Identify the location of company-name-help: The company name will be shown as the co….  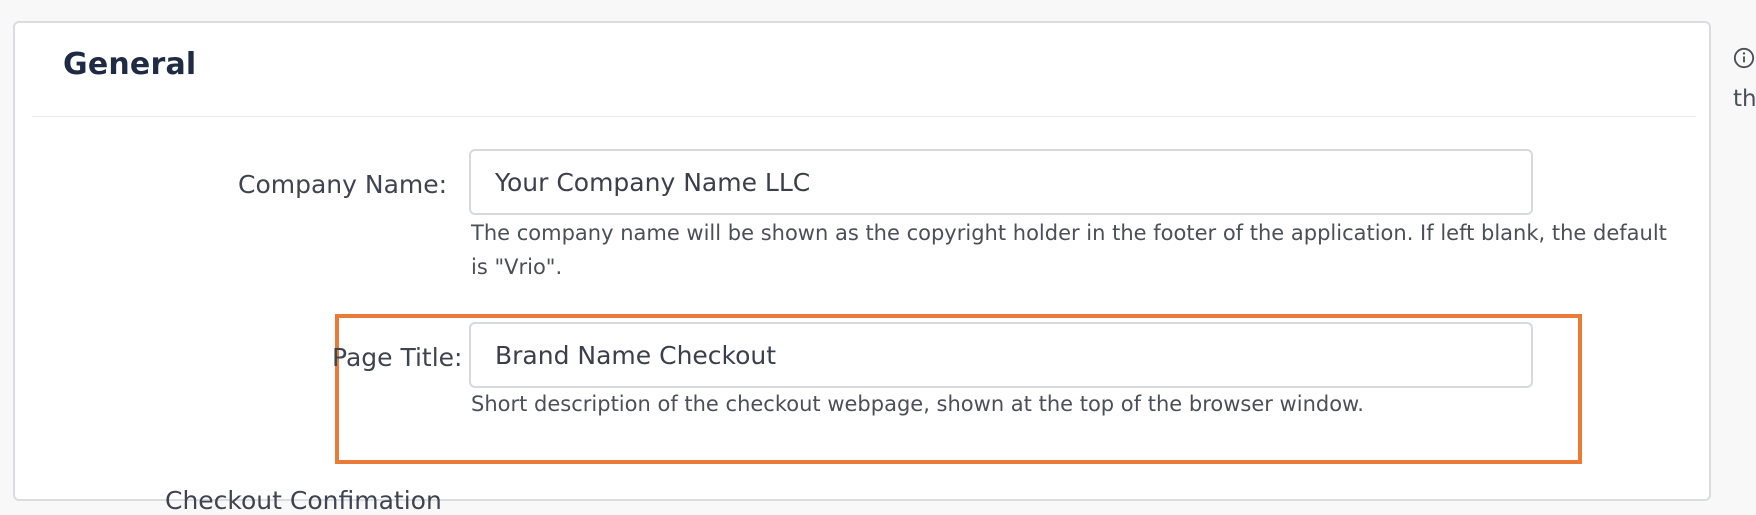
(1069, 250).